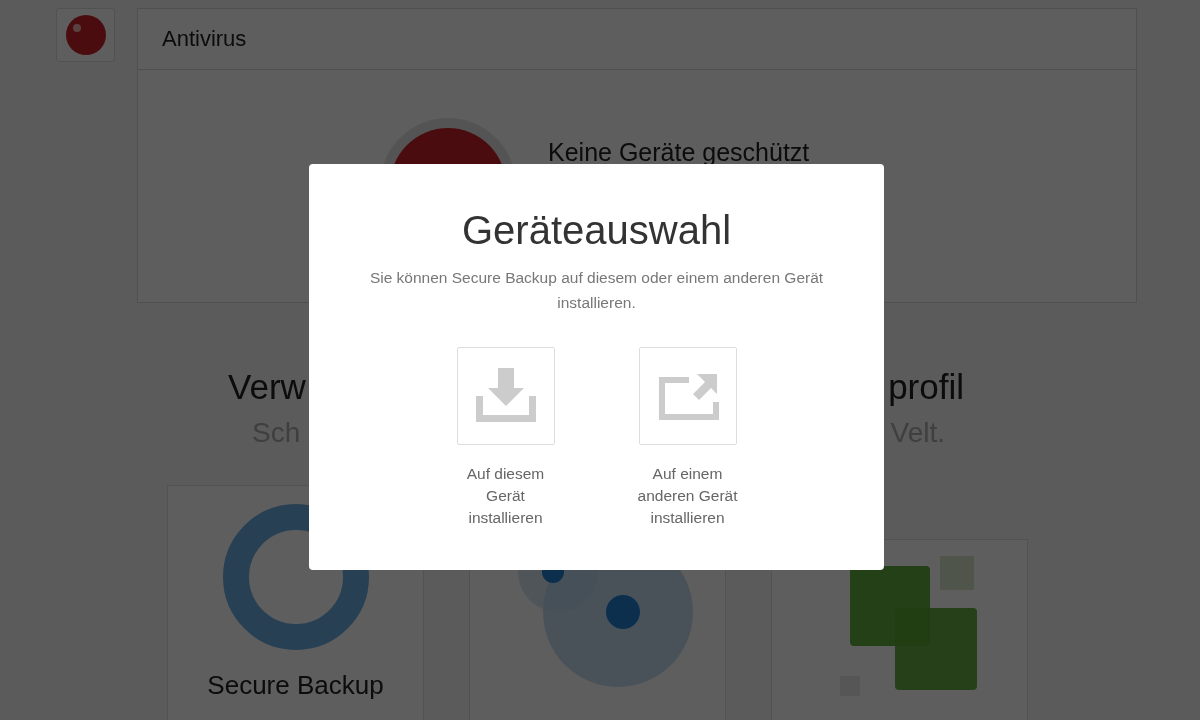  I want to click on promo-heading: profil, so click(926, 387).